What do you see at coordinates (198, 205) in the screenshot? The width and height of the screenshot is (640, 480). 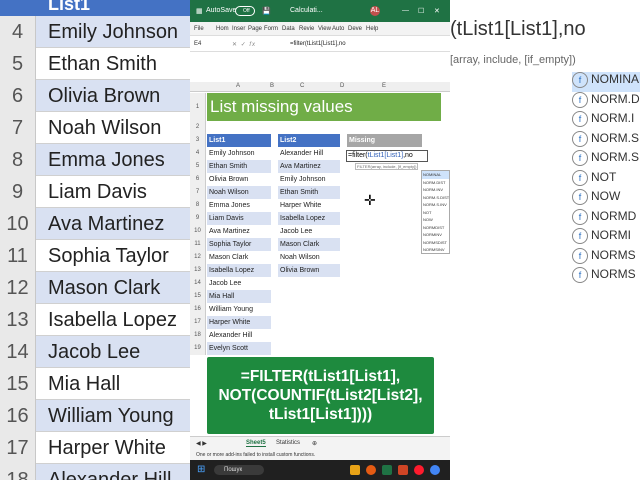 I see `row-number: 8` at bounding box center [198, 205].